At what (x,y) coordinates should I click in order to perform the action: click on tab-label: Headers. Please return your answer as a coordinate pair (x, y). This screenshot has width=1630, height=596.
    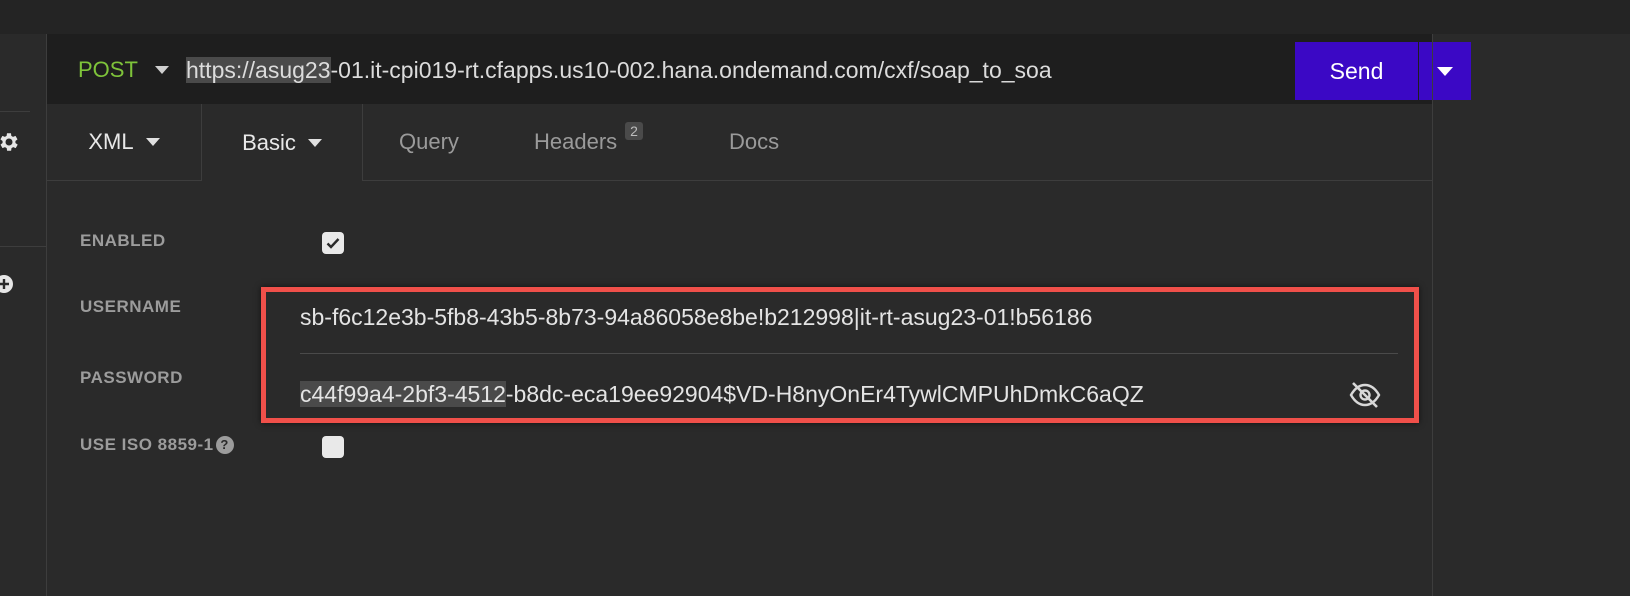
    Looking at the image, I should click on (576, 141).